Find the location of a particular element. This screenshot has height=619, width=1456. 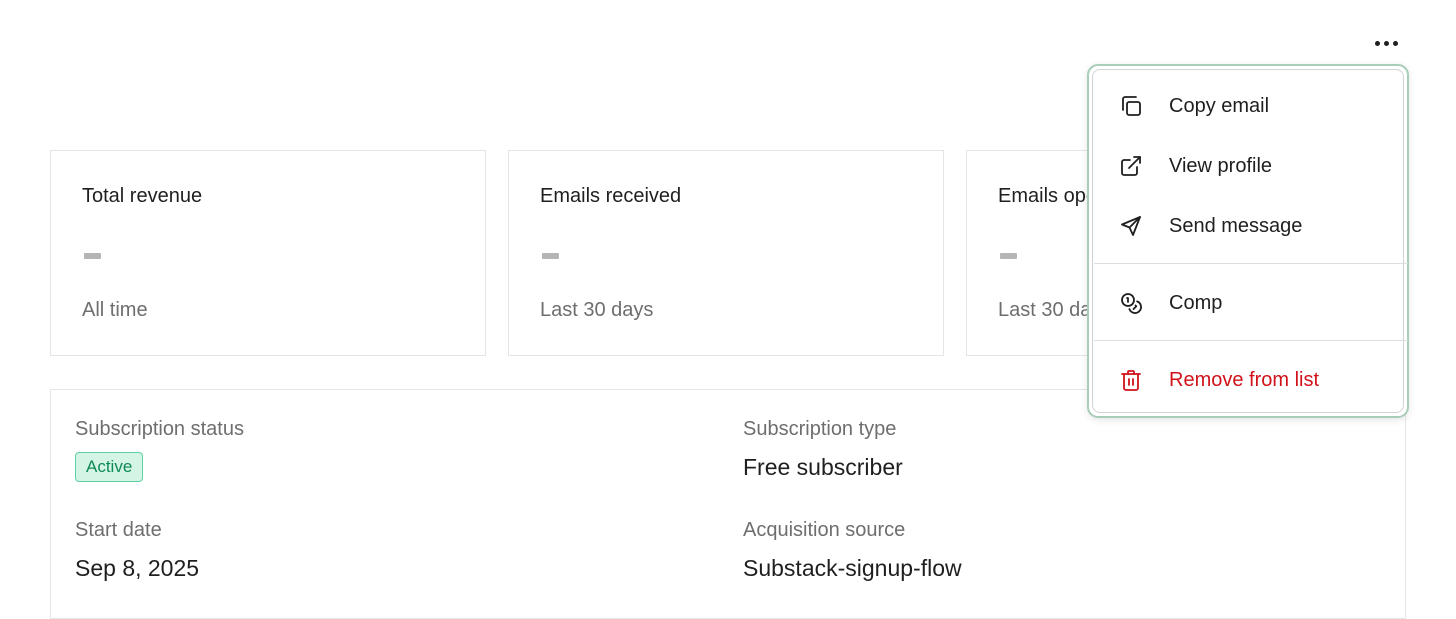

stat-card-emails-received: Emails received Last 30 days is located at coordinates (726, 253).